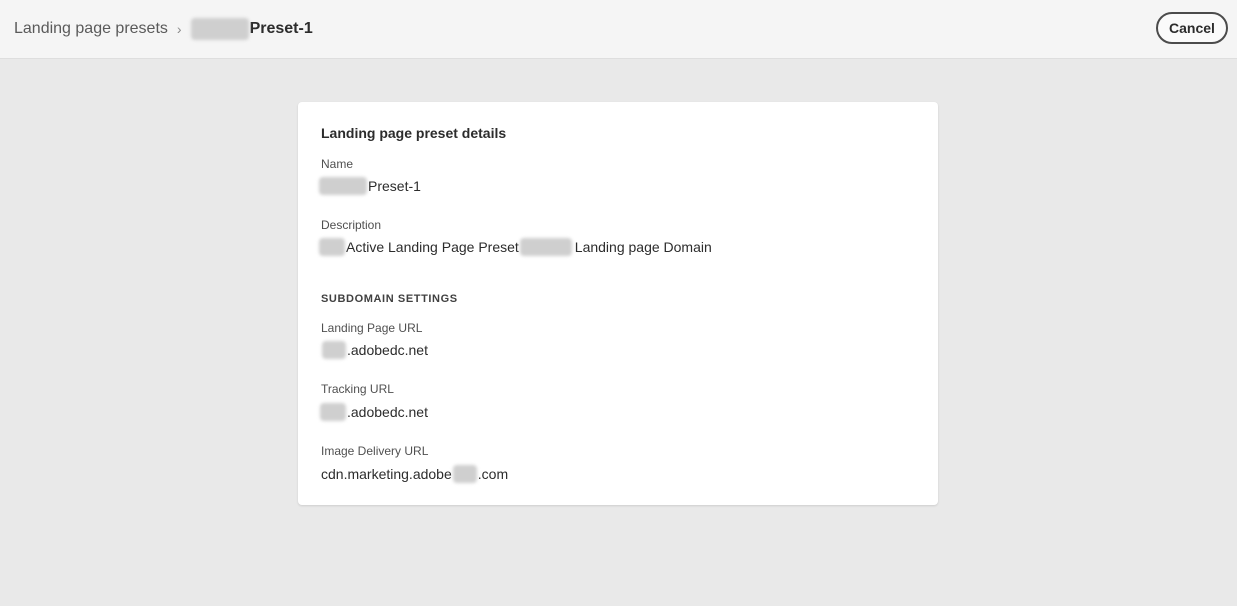 The image size is (1237, 606). I want to click on name-value-text: Preset-1, so click(394, 186).